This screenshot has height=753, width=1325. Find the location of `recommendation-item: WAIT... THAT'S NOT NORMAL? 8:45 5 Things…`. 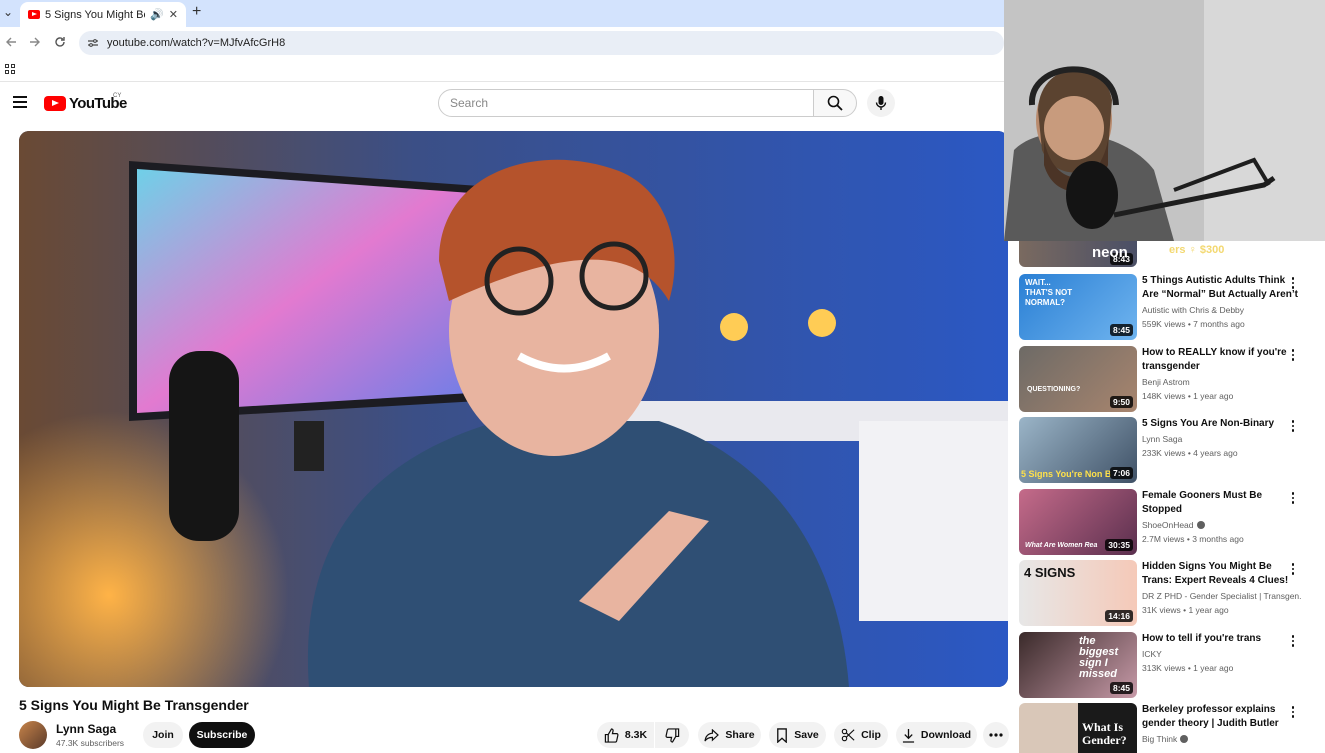

recommendation-item: WAIT... THAT'S NOT NORMAL? 8:45 5 Things… is located at coordinates (1169, 307).